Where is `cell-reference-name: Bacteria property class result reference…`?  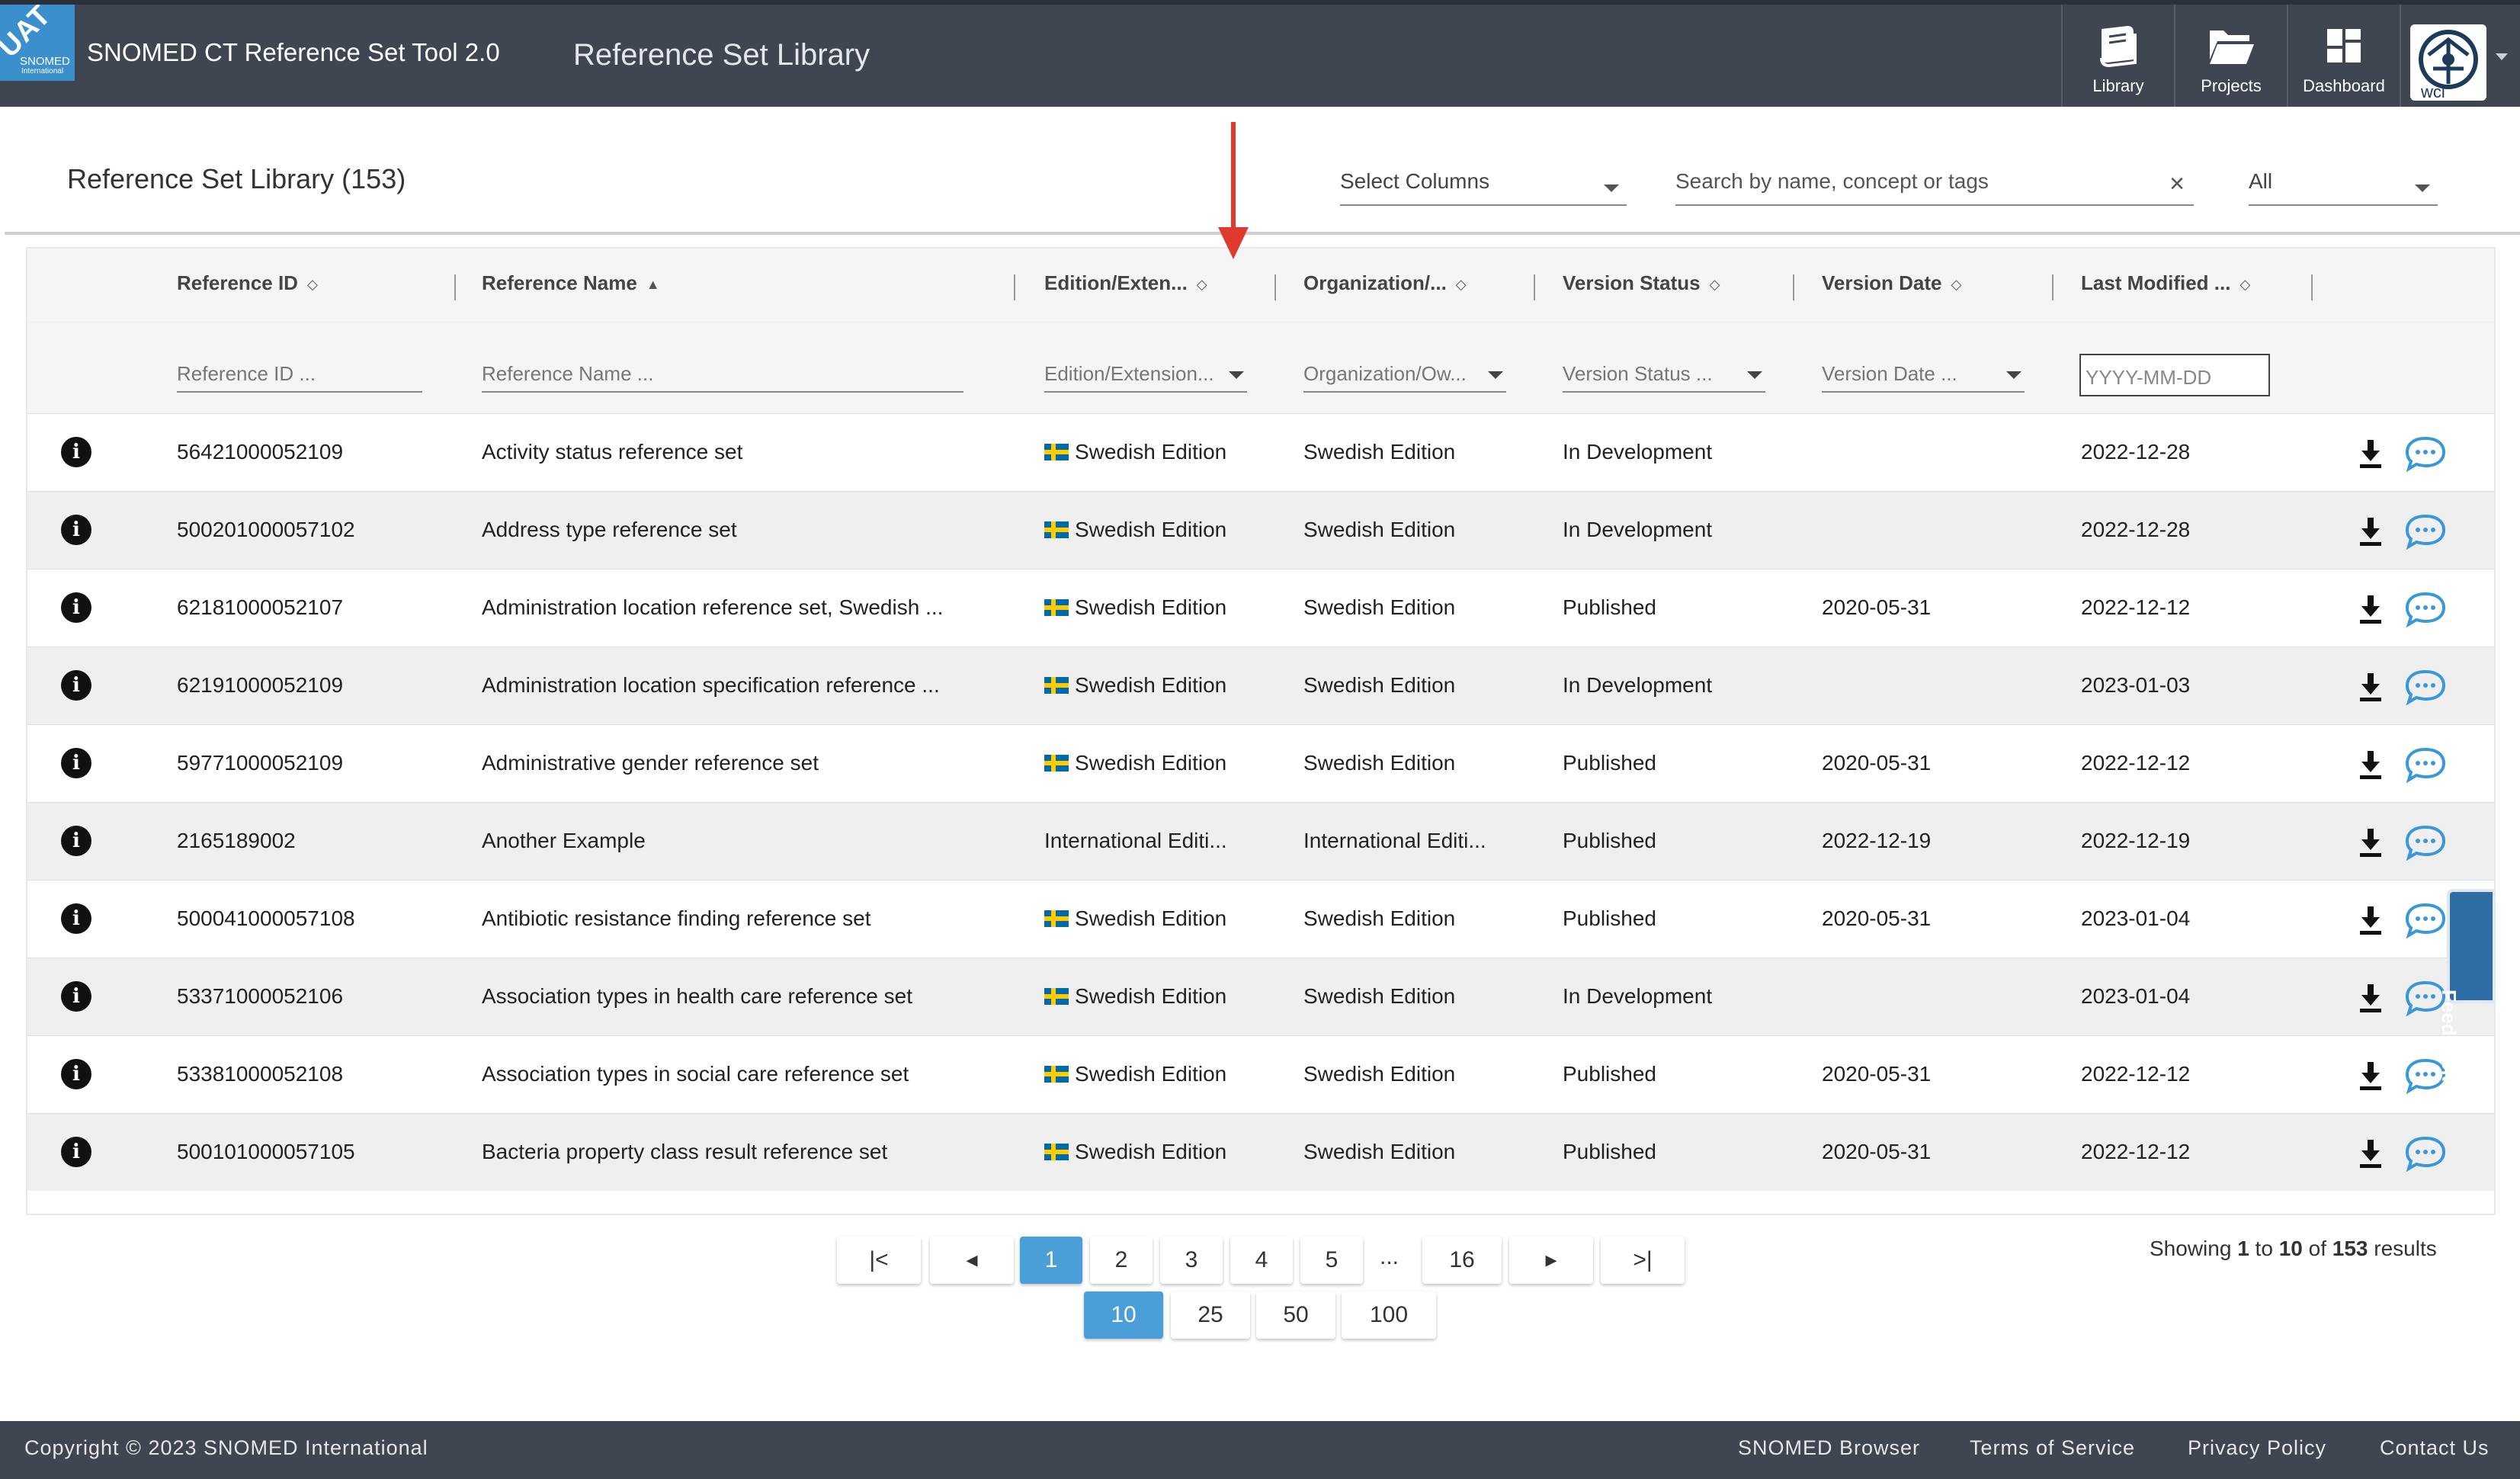
cell-reference-name: Bacteria property class result reference… is located at coordinates (685, 1151).